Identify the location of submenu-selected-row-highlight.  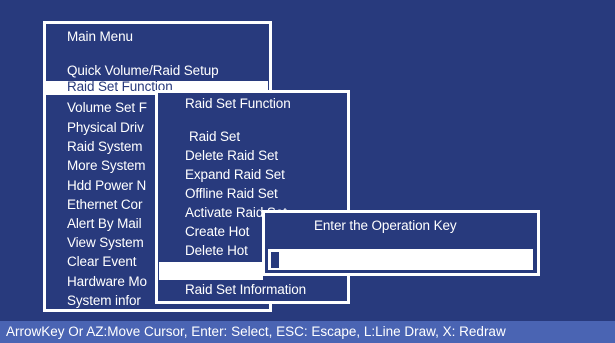
(211, 271).